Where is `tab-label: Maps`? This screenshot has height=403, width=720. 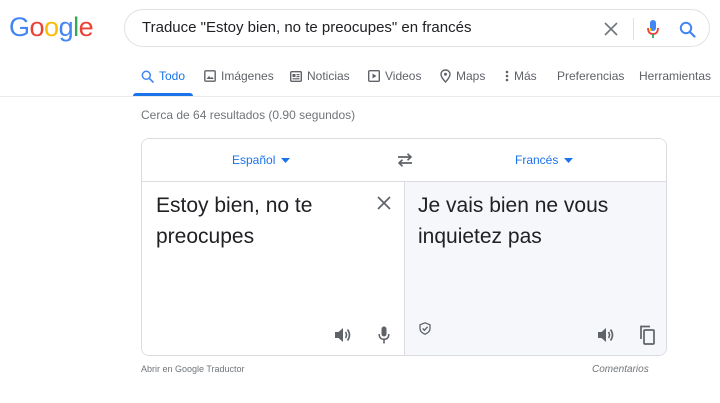
tab-label: Maps is located at coordinates (471, 76).